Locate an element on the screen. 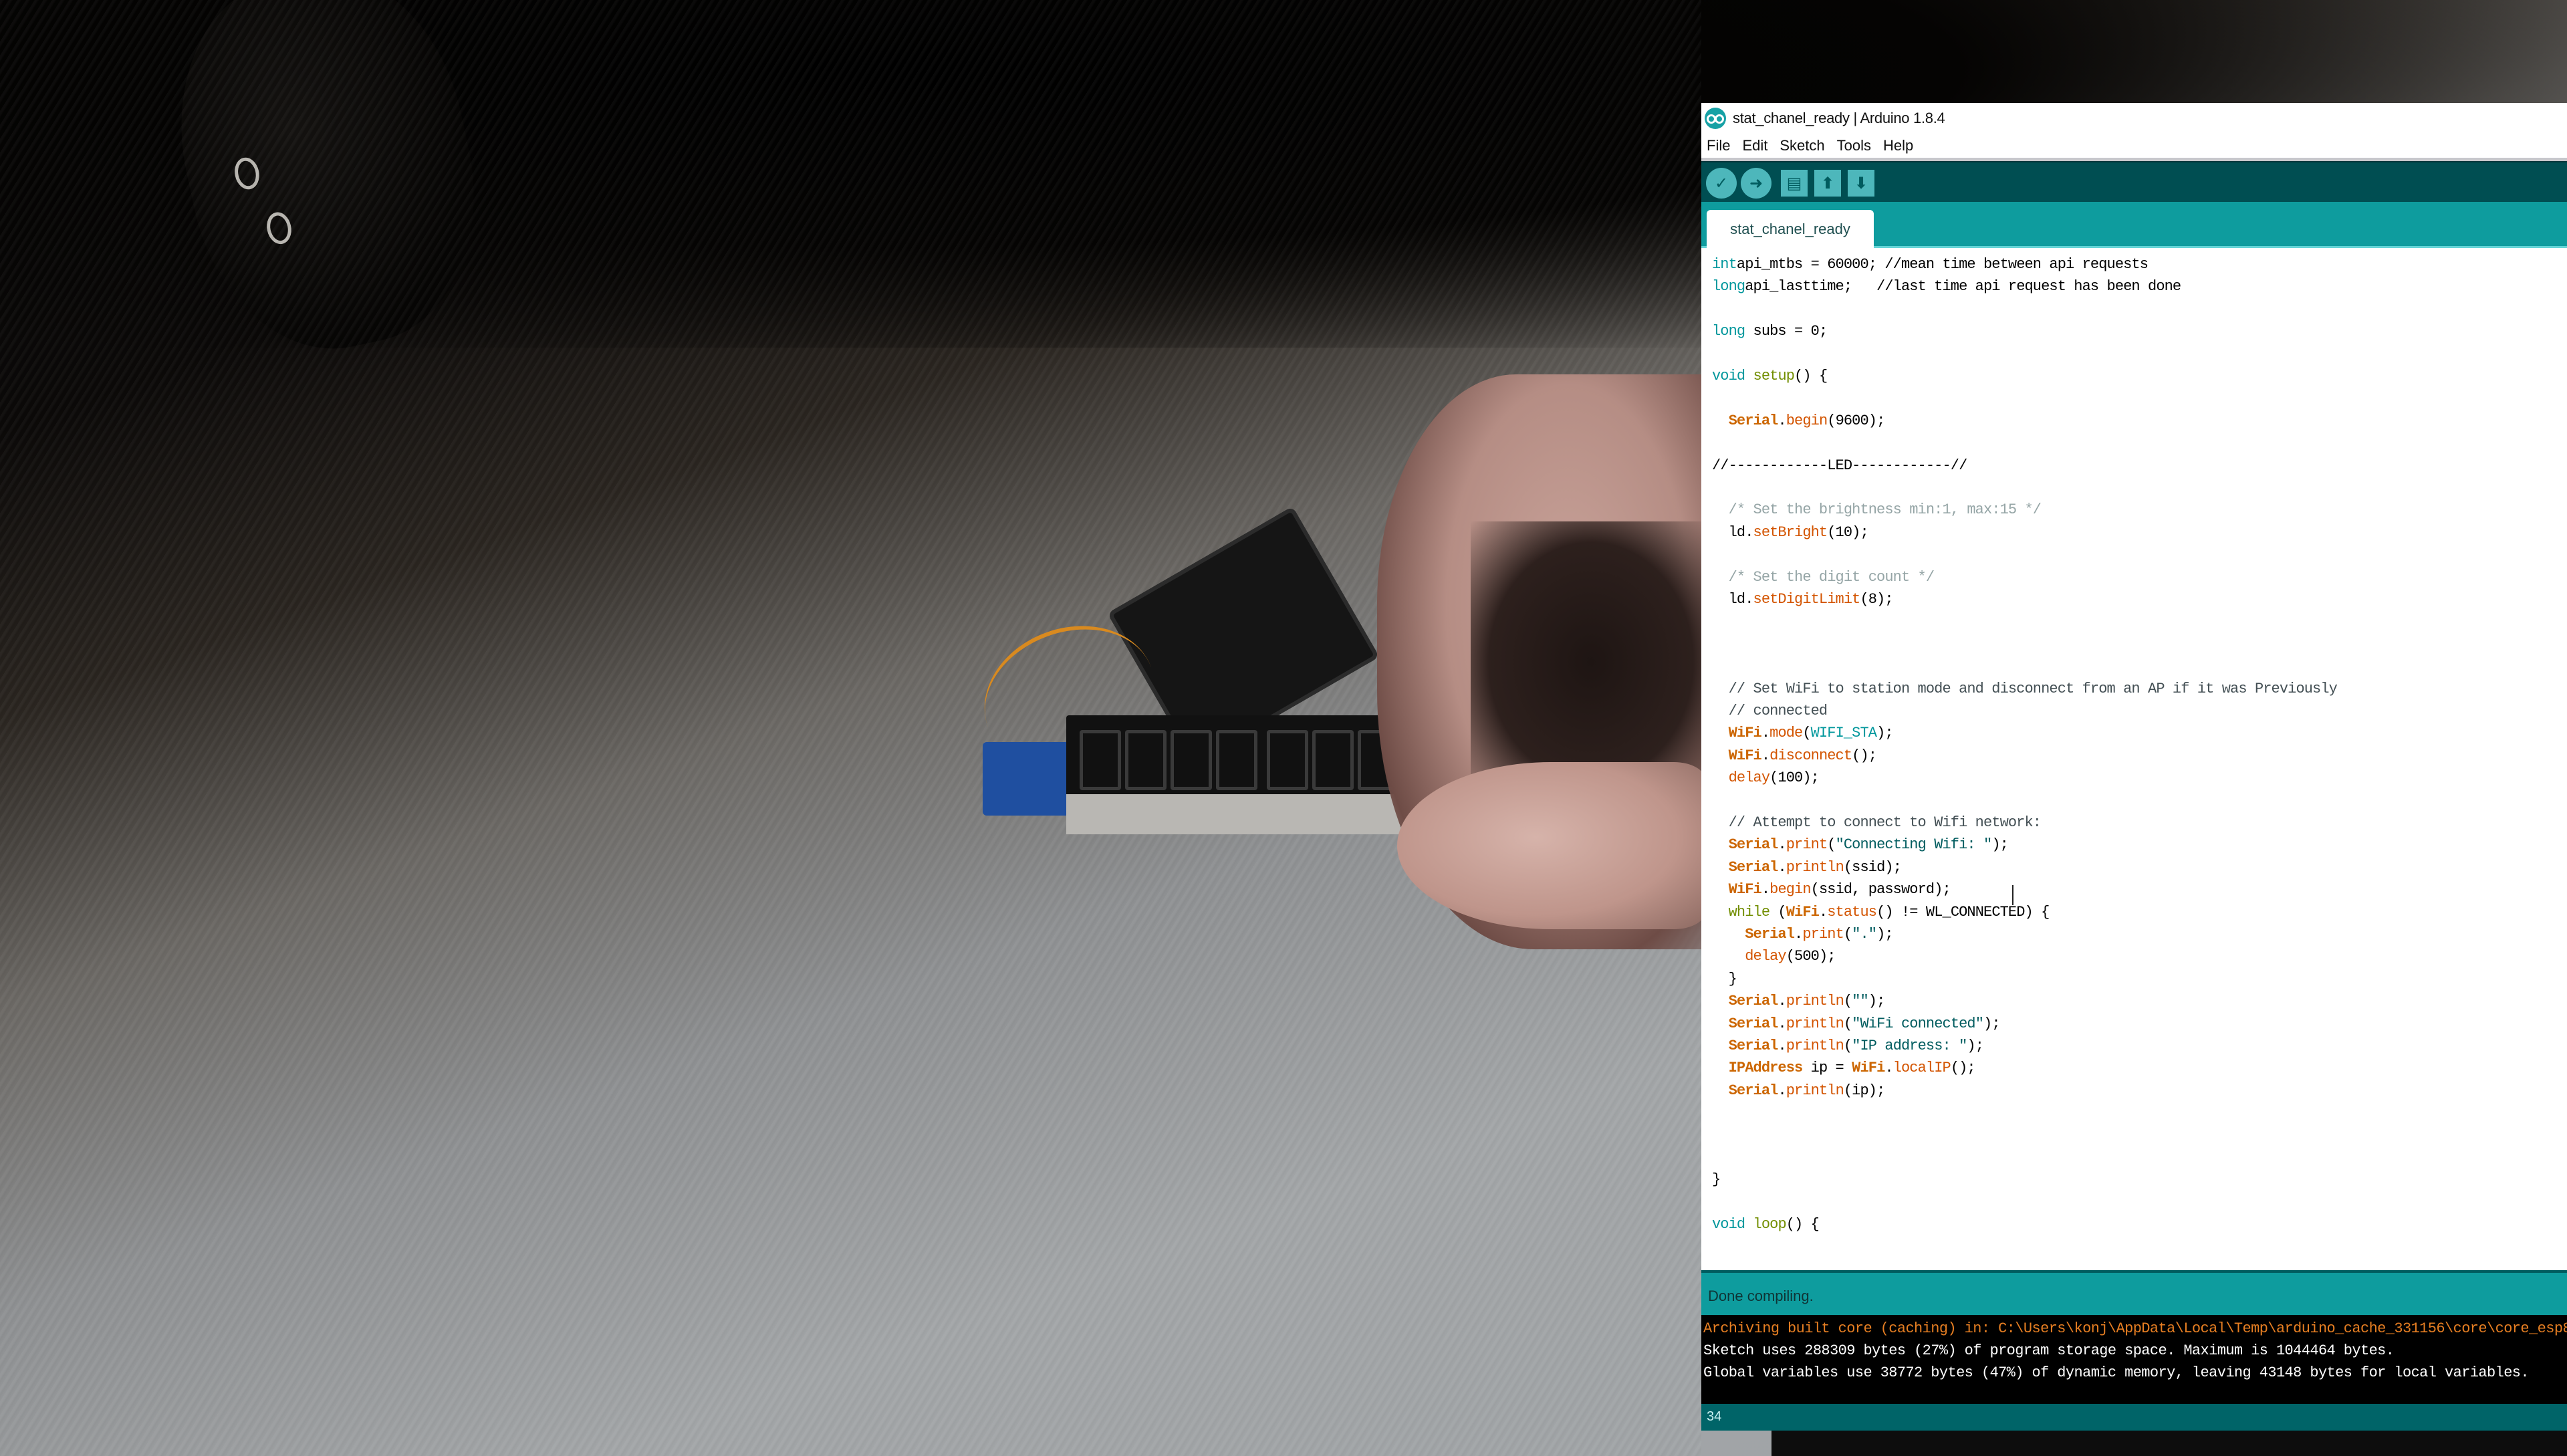 This screenshot has width=2567, height=1456. code-line: ld.setBright(10); is located at coordinates (1790, 532).